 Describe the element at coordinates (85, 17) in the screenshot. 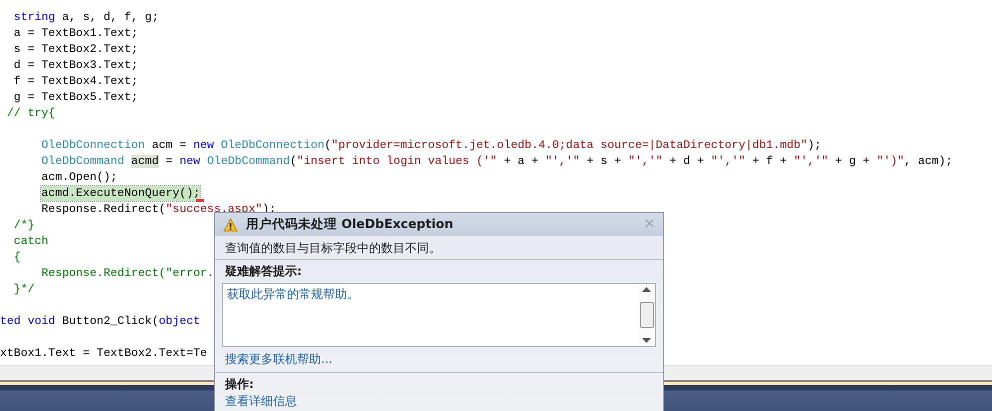

I see `code-line: string a, s, d, f, g;` at that location.